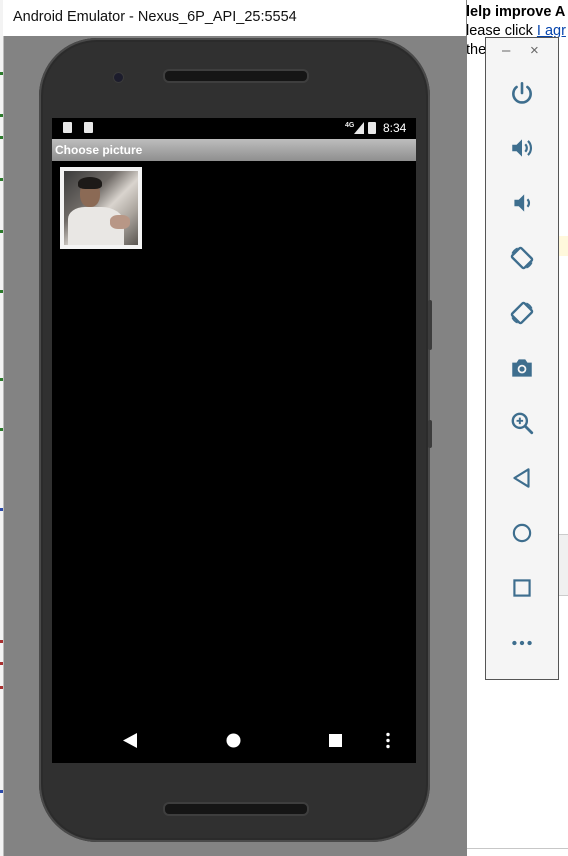  I want to click on overview-button, so click(522, 588).